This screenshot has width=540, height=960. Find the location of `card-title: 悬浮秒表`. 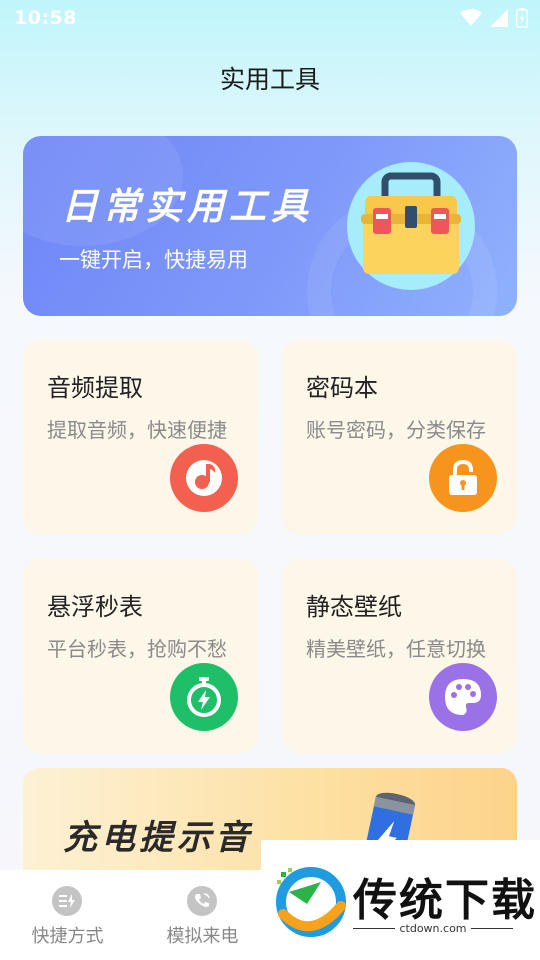

card-title: 悬浮秒表 is located at coordinates (95, 607).